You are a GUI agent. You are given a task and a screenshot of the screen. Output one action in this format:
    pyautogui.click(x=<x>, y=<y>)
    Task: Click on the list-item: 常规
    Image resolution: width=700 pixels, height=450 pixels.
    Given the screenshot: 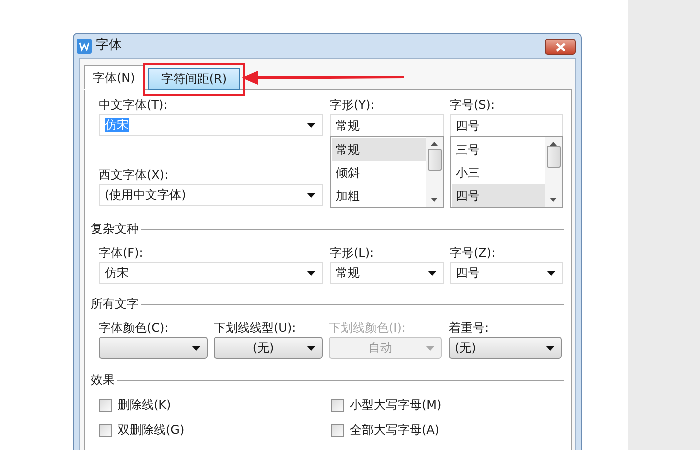 What is the action you would take?
    pyautogui.click(x=379, y=149)
    